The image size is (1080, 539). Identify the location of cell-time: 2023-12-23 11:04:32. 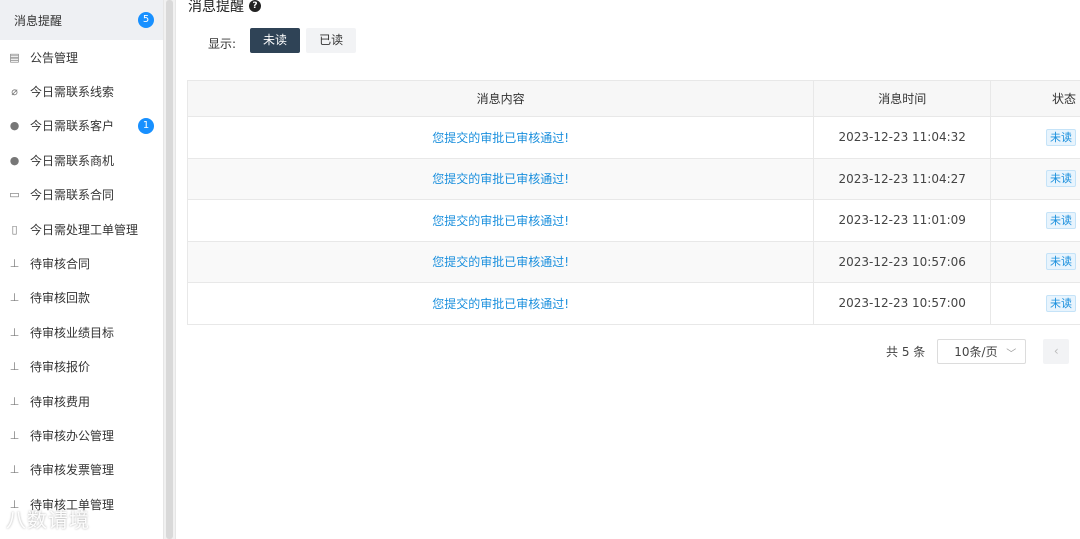
(903, 137).